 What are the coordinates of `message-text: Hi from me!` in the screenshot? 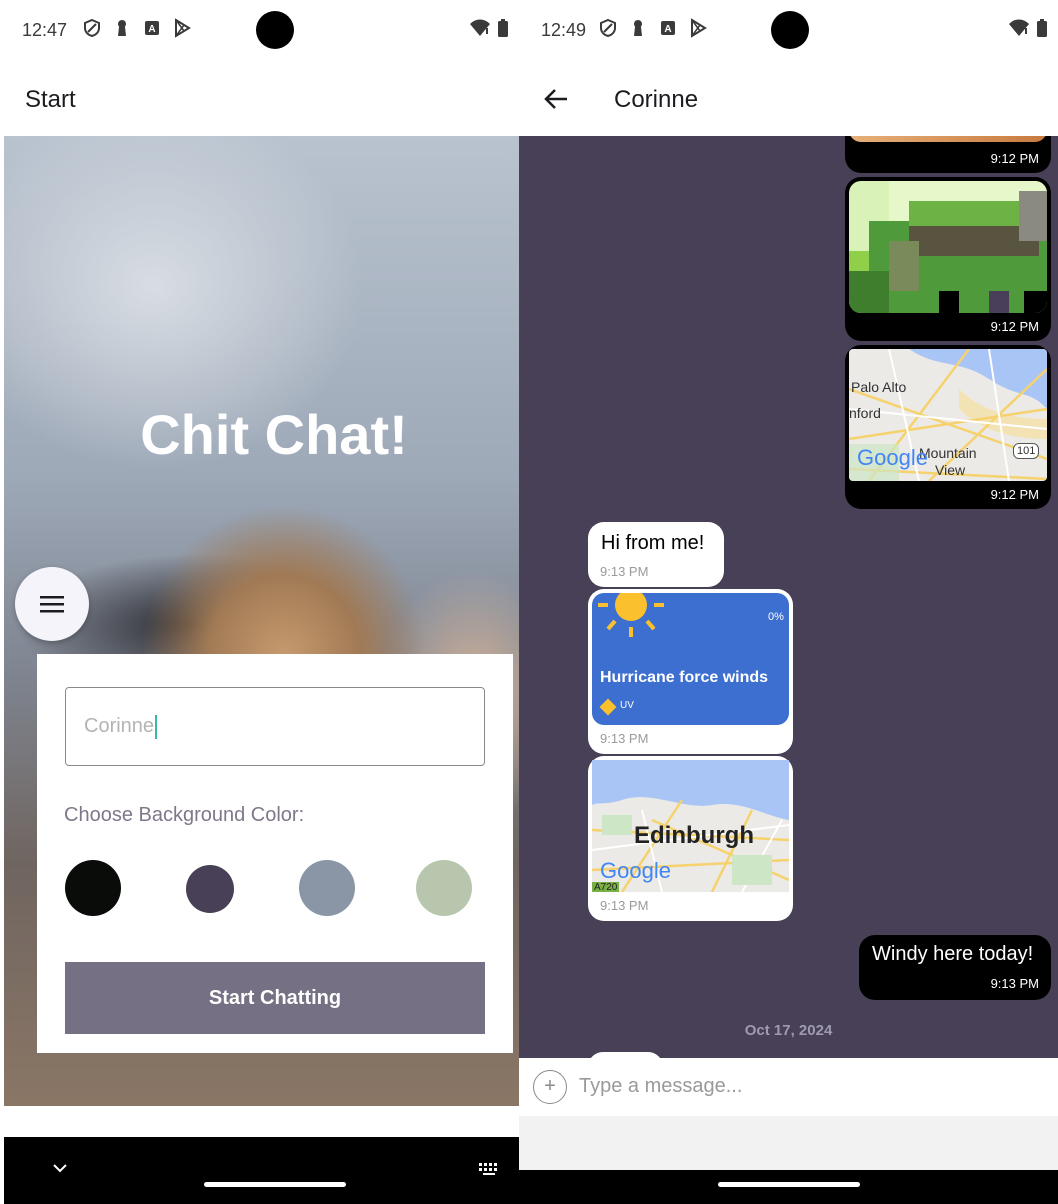 It's located at (653, 543).